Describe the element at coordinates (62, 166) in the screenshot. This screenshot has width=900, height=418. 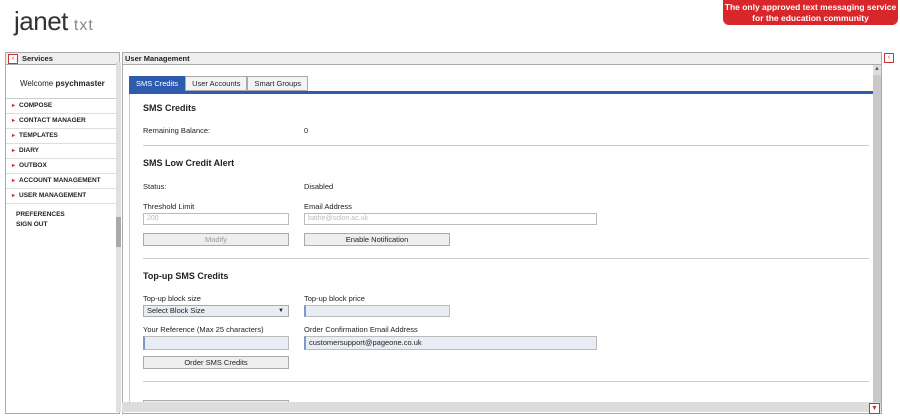
I see `sidebar-item-outbox: ▸ OUTBOX` at that location.